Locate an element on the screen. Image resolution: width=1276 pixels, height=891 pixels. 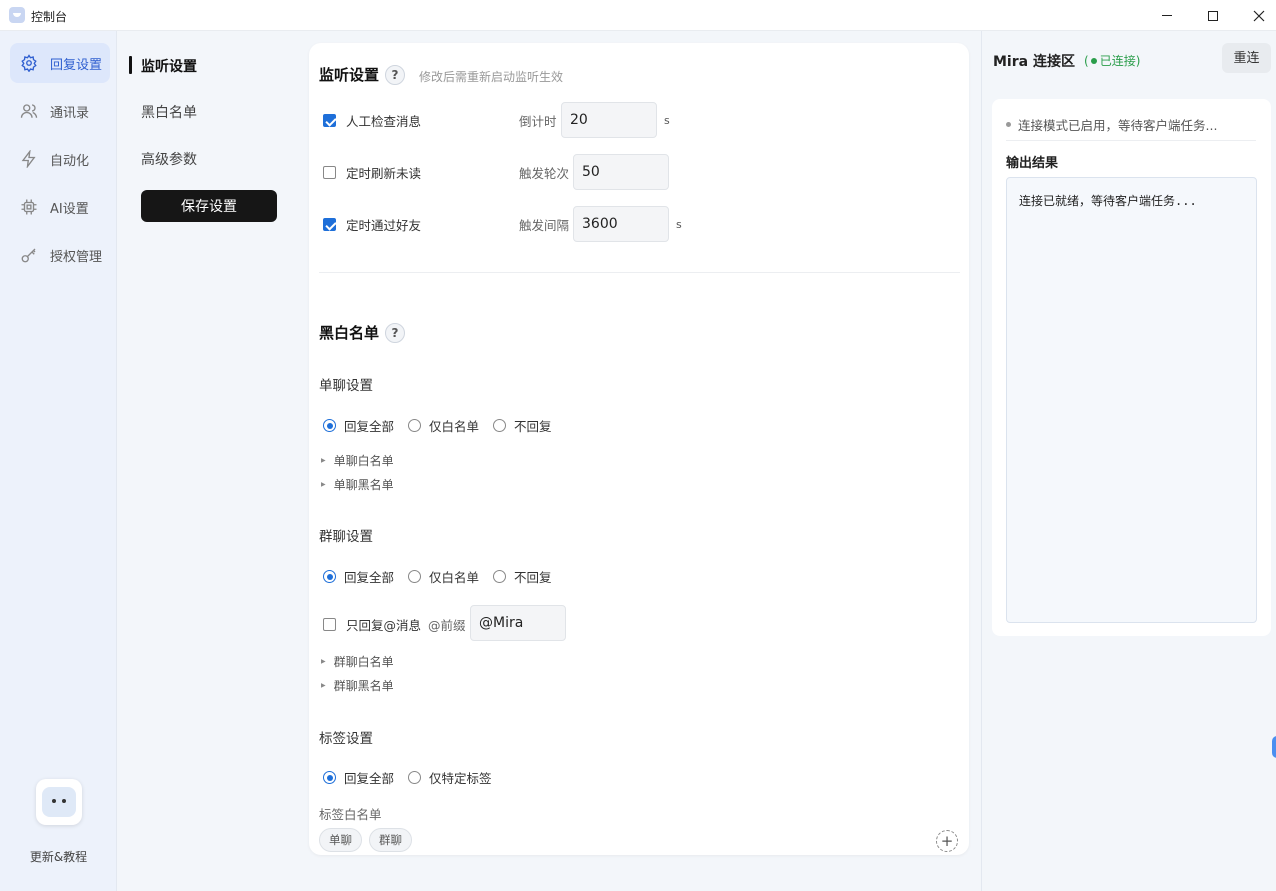
section-divider is located at coordinates (639, 272).